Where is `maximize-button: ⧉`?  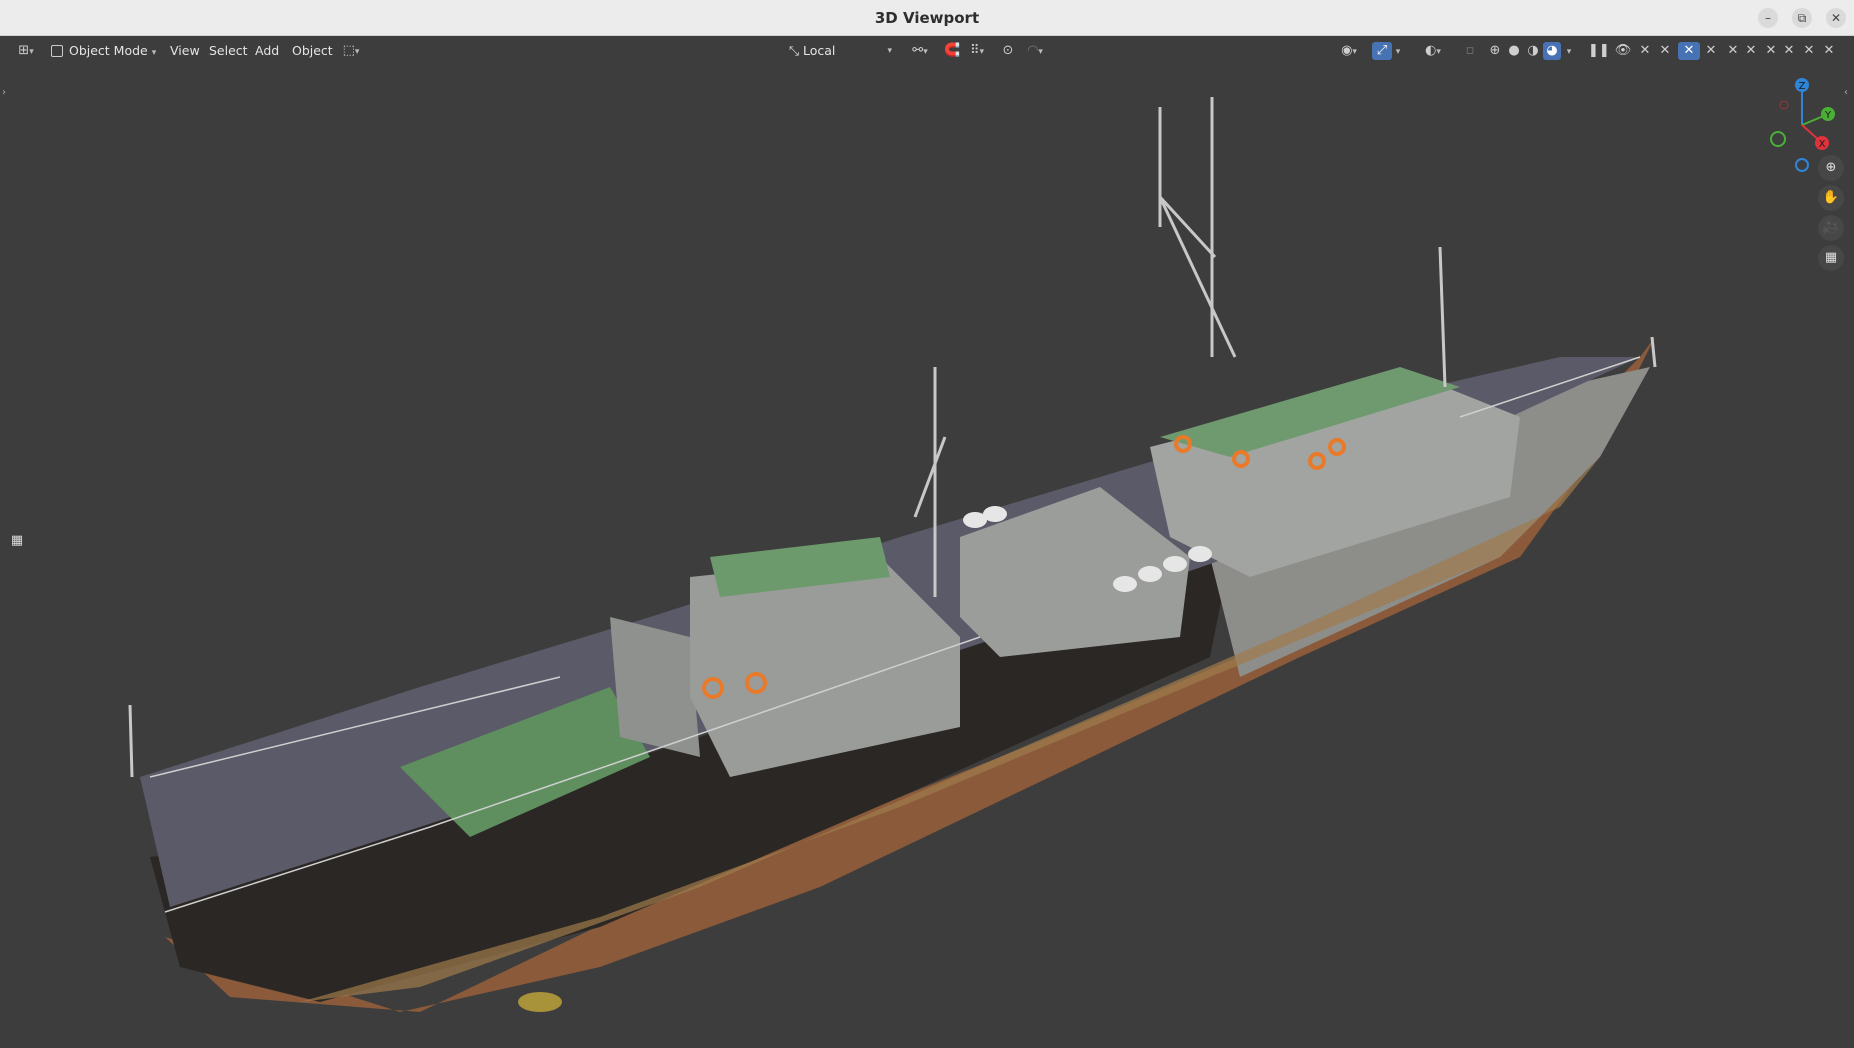 maximize-button: ⧉ is located at coordinates (1802, 18).